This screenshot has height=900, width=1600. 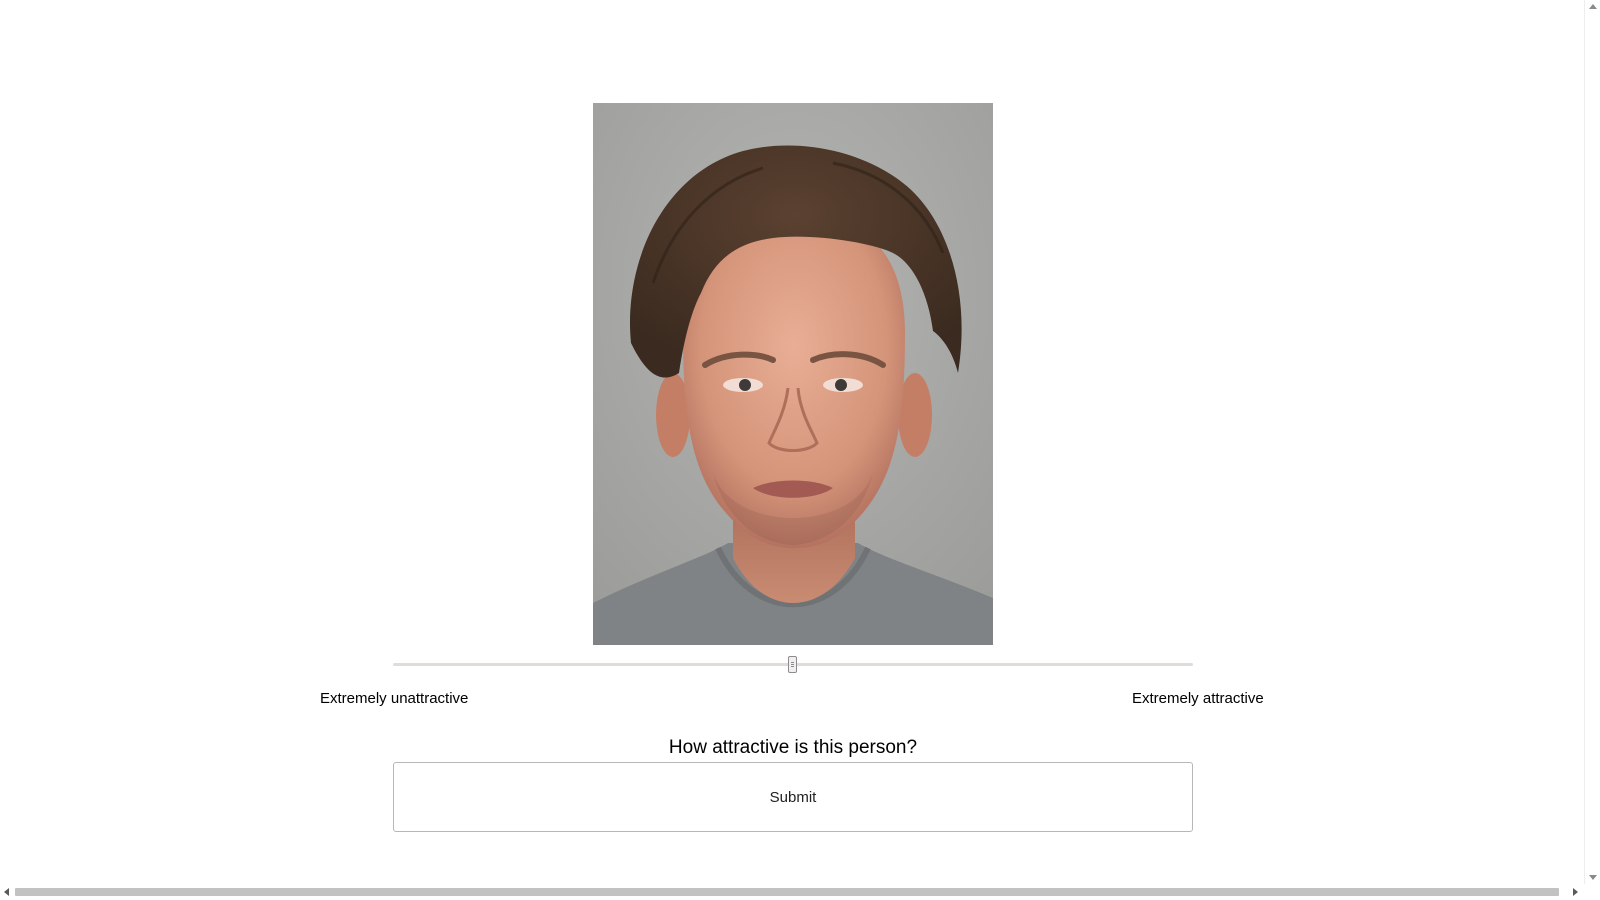 I want to click on submit-button: Submit, so click(x=793, y=797).